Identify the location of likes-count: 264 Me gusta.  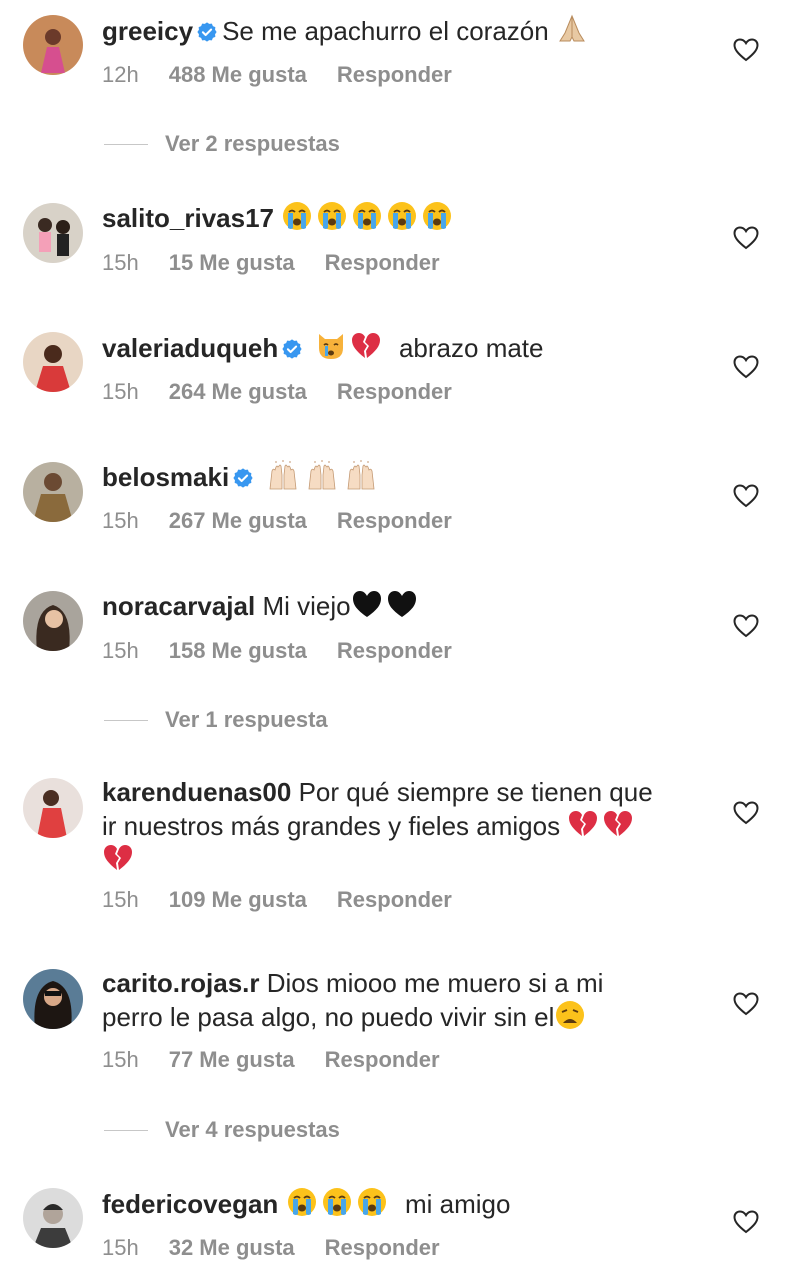
(238, 391).